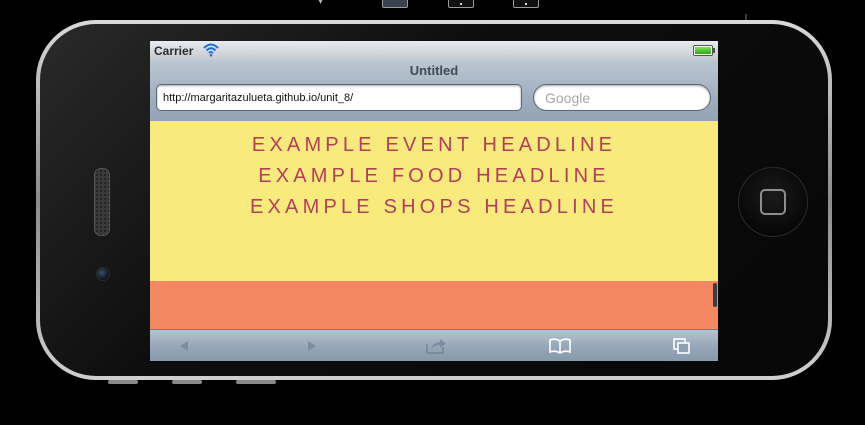 The width and height of the screenshot is (865, 425). I want to click on simulator-toolbar: ▾, so click(432, 7).